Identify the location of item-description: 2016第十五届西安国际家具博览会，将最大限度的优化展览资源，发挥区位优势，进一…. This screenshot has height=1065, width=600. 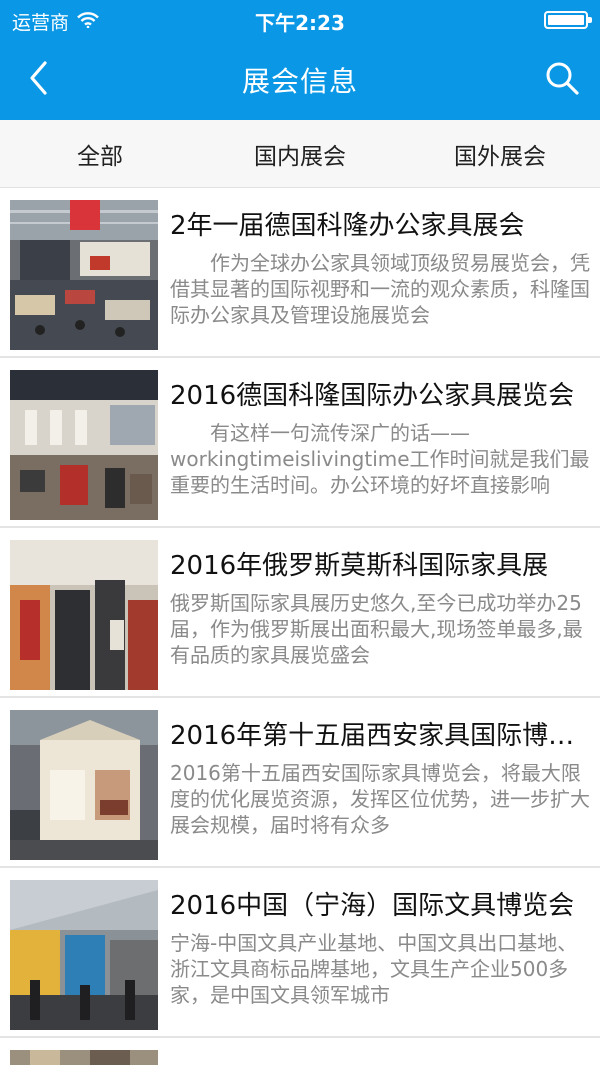
(380, 799).